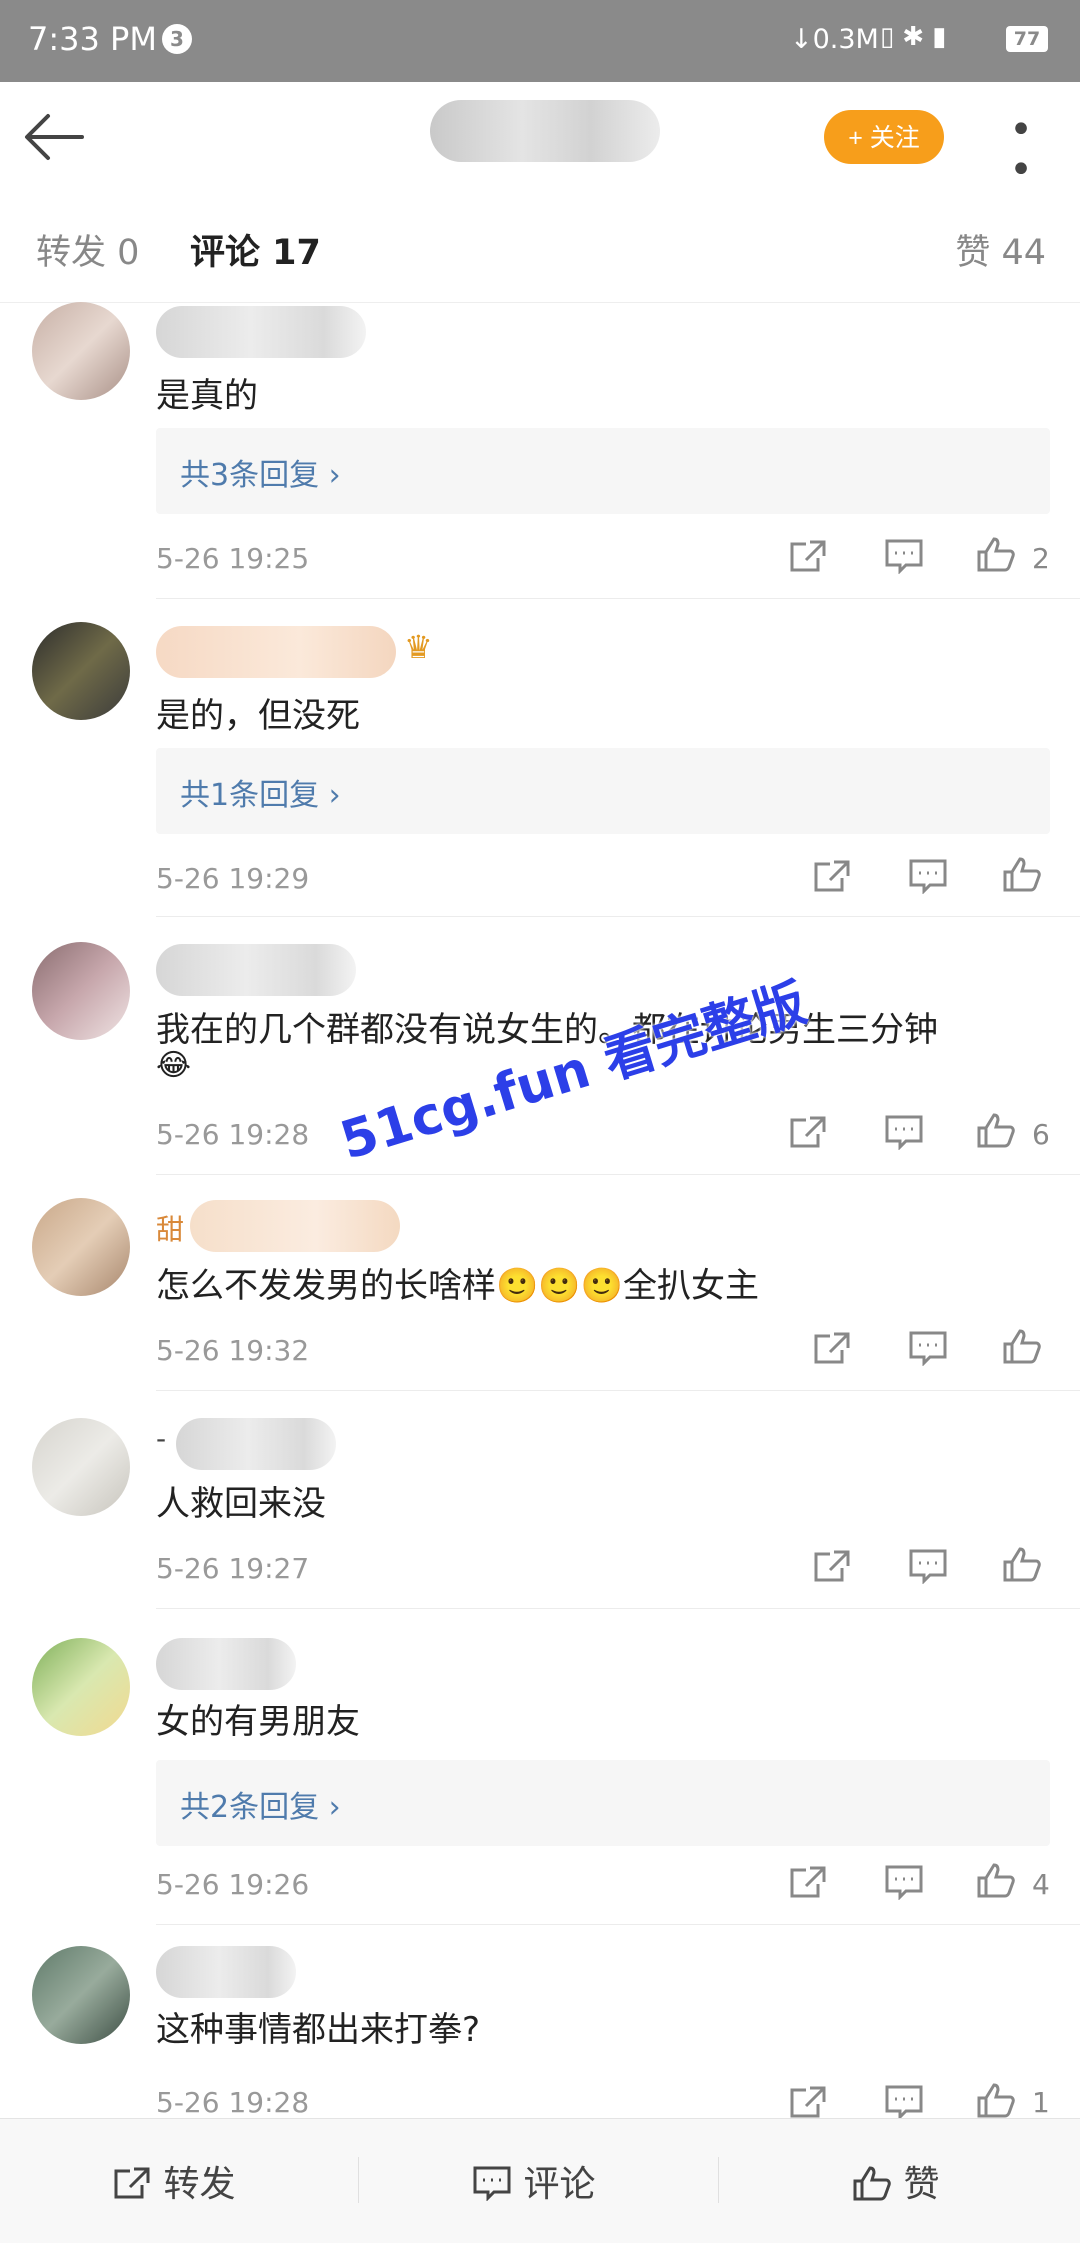  Describe the element at coordinates (895, 2181) in the screenshot. I see `like-button: 赞` at that location.